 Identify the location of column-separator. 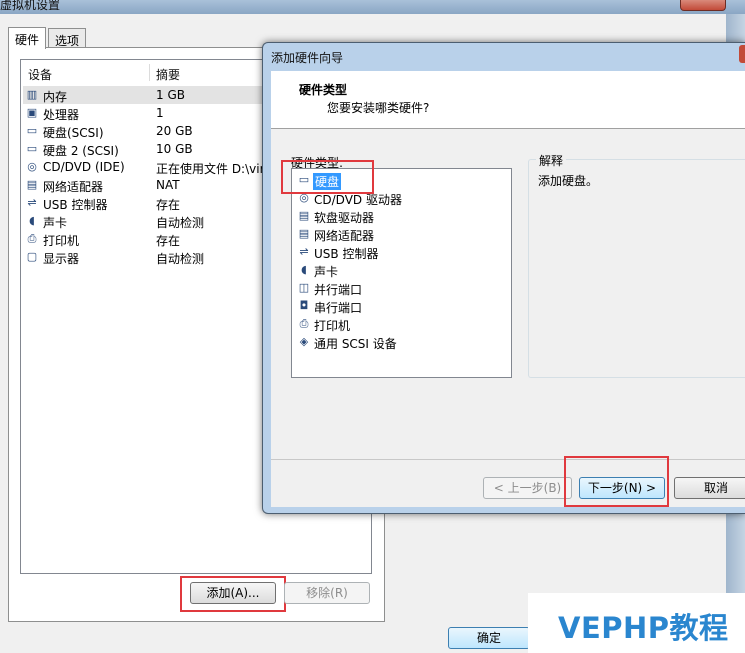
(149, 72).